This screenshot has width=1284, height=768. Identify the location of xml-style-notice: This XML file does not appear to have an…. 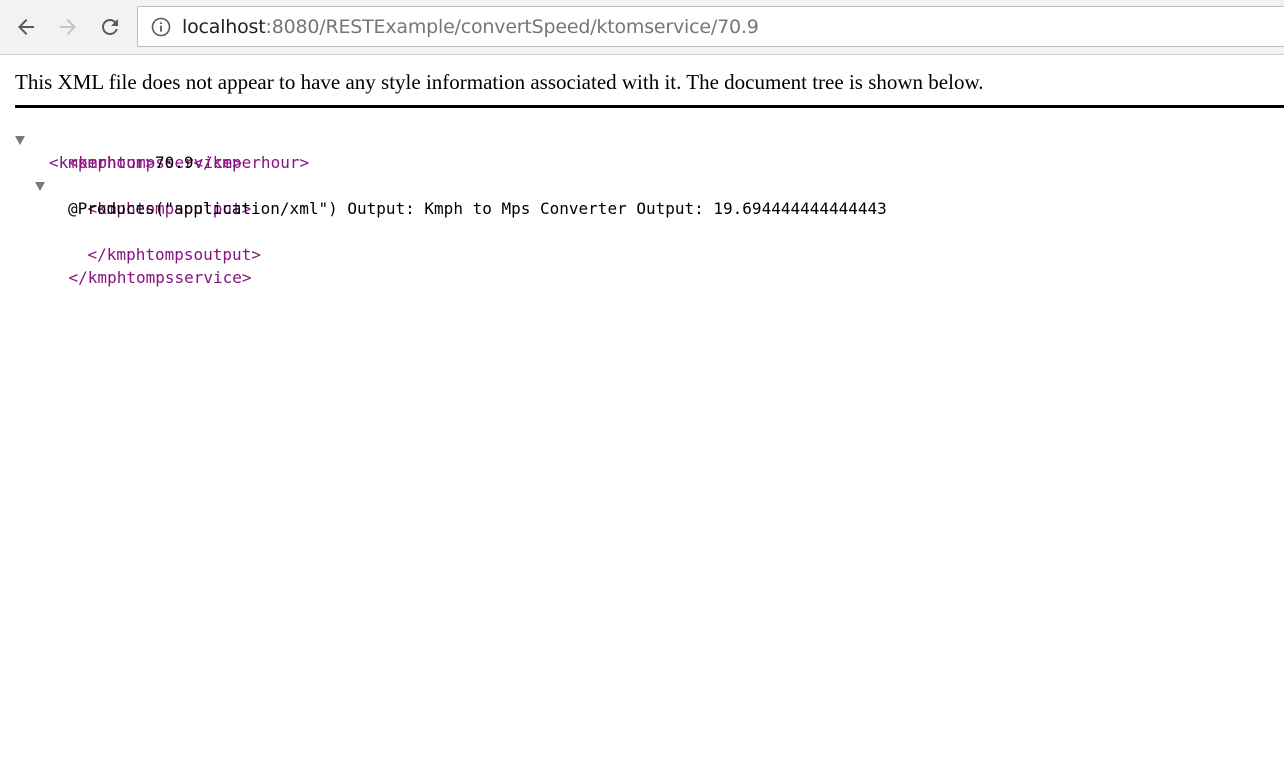
(499, 82).